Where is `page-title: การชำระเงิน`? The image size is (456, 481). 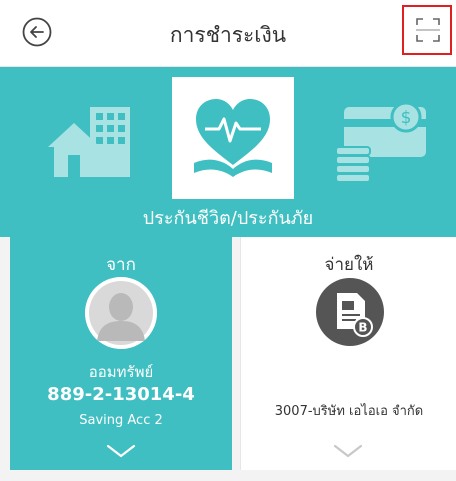 page-title: การชำระเงิน is located at coordinates (228, 35).